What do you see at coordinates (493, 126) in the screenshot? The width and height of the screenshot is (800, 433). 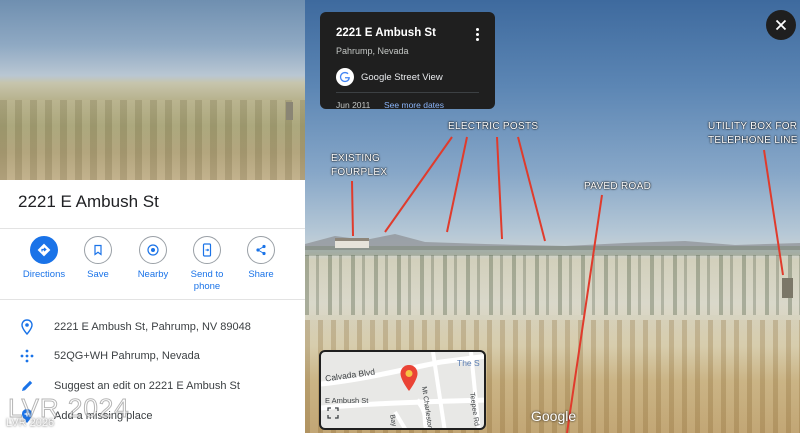 I see `annotation-electric-posts: ELECTRIC POSTS` at bounding box center [493, 126].